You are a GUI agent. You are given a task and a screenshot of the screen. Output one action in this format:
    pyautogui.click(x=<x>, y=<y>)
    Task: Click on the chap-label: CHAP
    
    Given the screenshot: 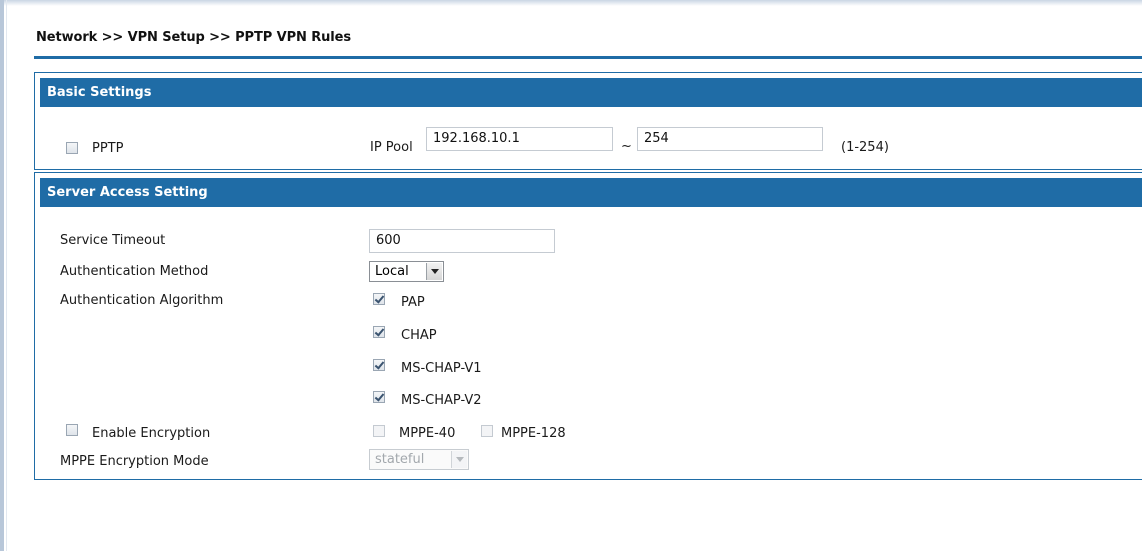 What is the action you would take?
    pyautogui.click(x=419, y=335)
    